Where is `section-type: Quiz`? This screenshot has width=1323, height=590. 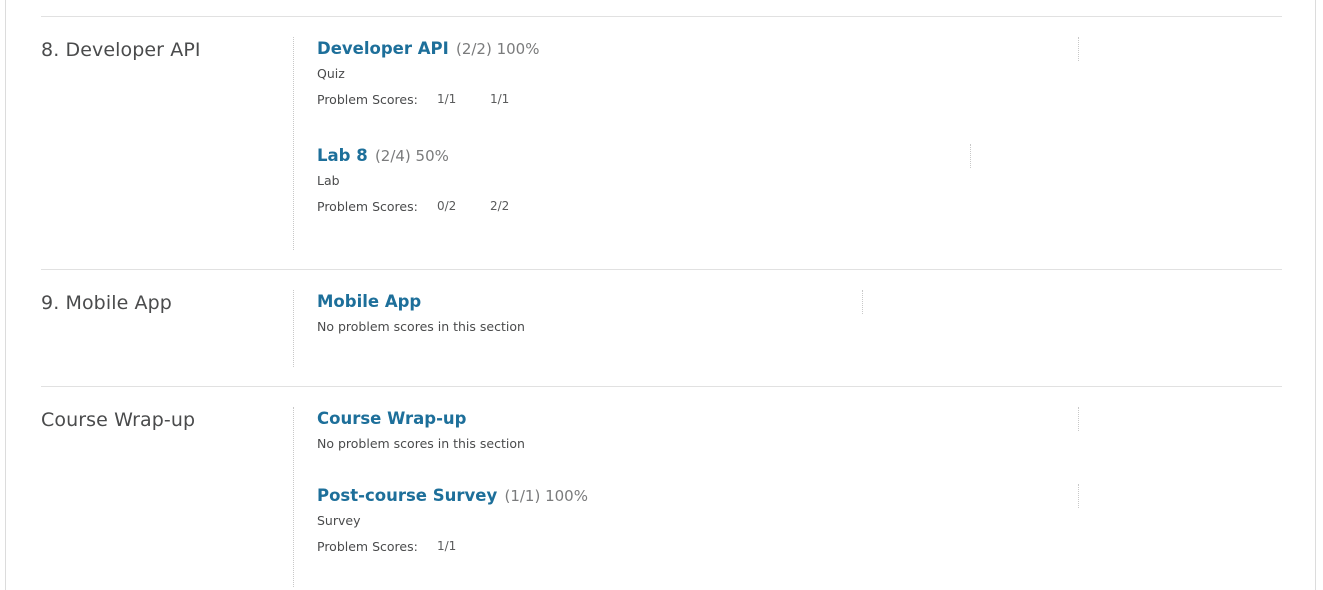 section-type: Quiz is located at coordinates (331, 73).